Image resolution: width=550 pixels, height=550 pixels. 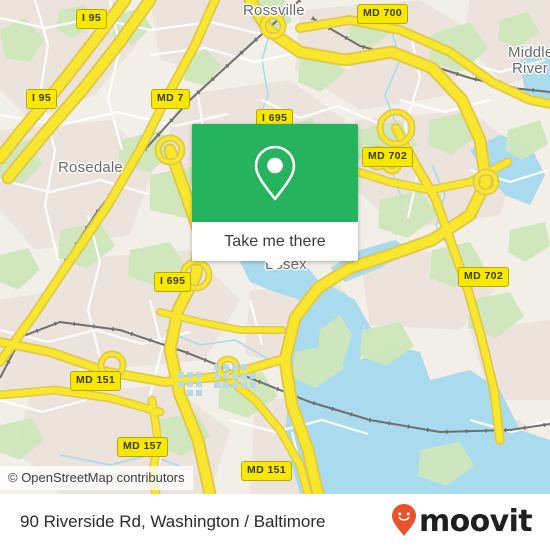 I want to click on take-me-there-label: Take me there, so click(x=275, y=241).